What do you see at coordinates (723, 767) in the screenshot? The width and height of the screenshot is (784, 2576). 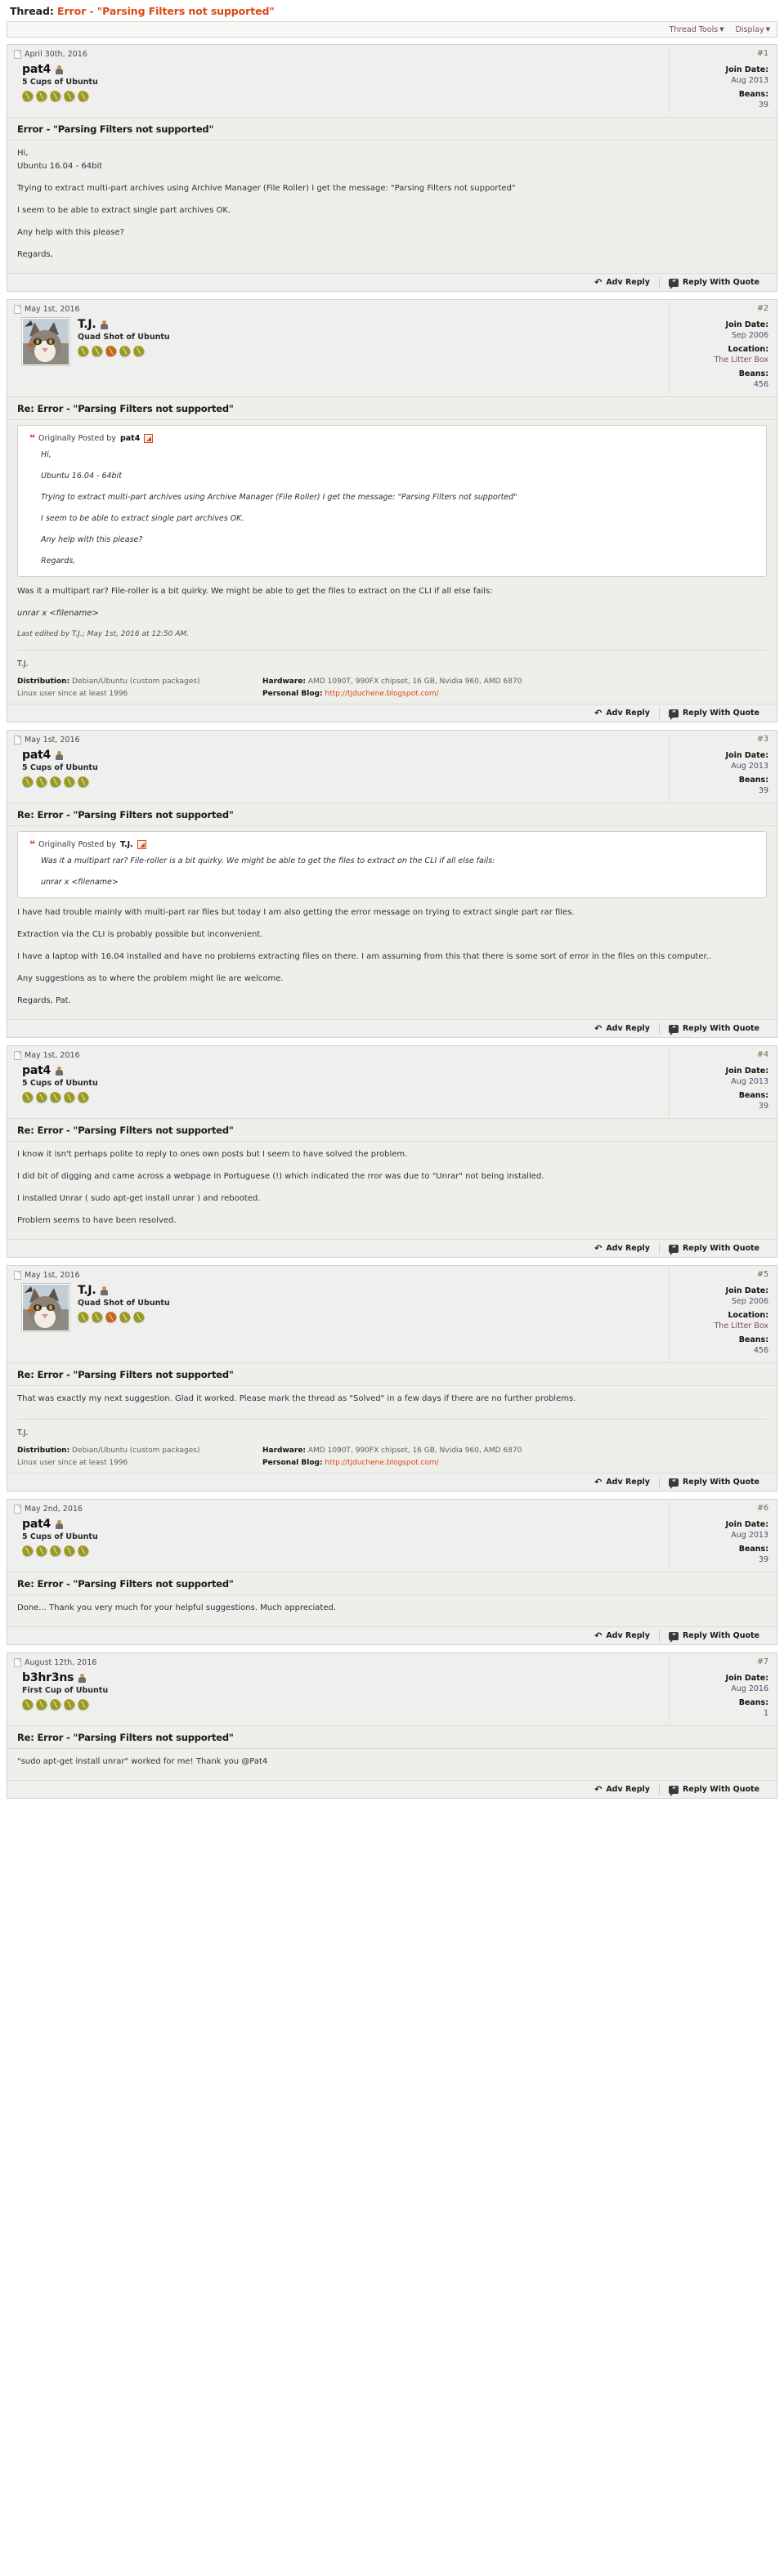 I see `post-header-right: #3 Join Date: Aug 2013 Beans: 39` at bounding box center [723, 767].